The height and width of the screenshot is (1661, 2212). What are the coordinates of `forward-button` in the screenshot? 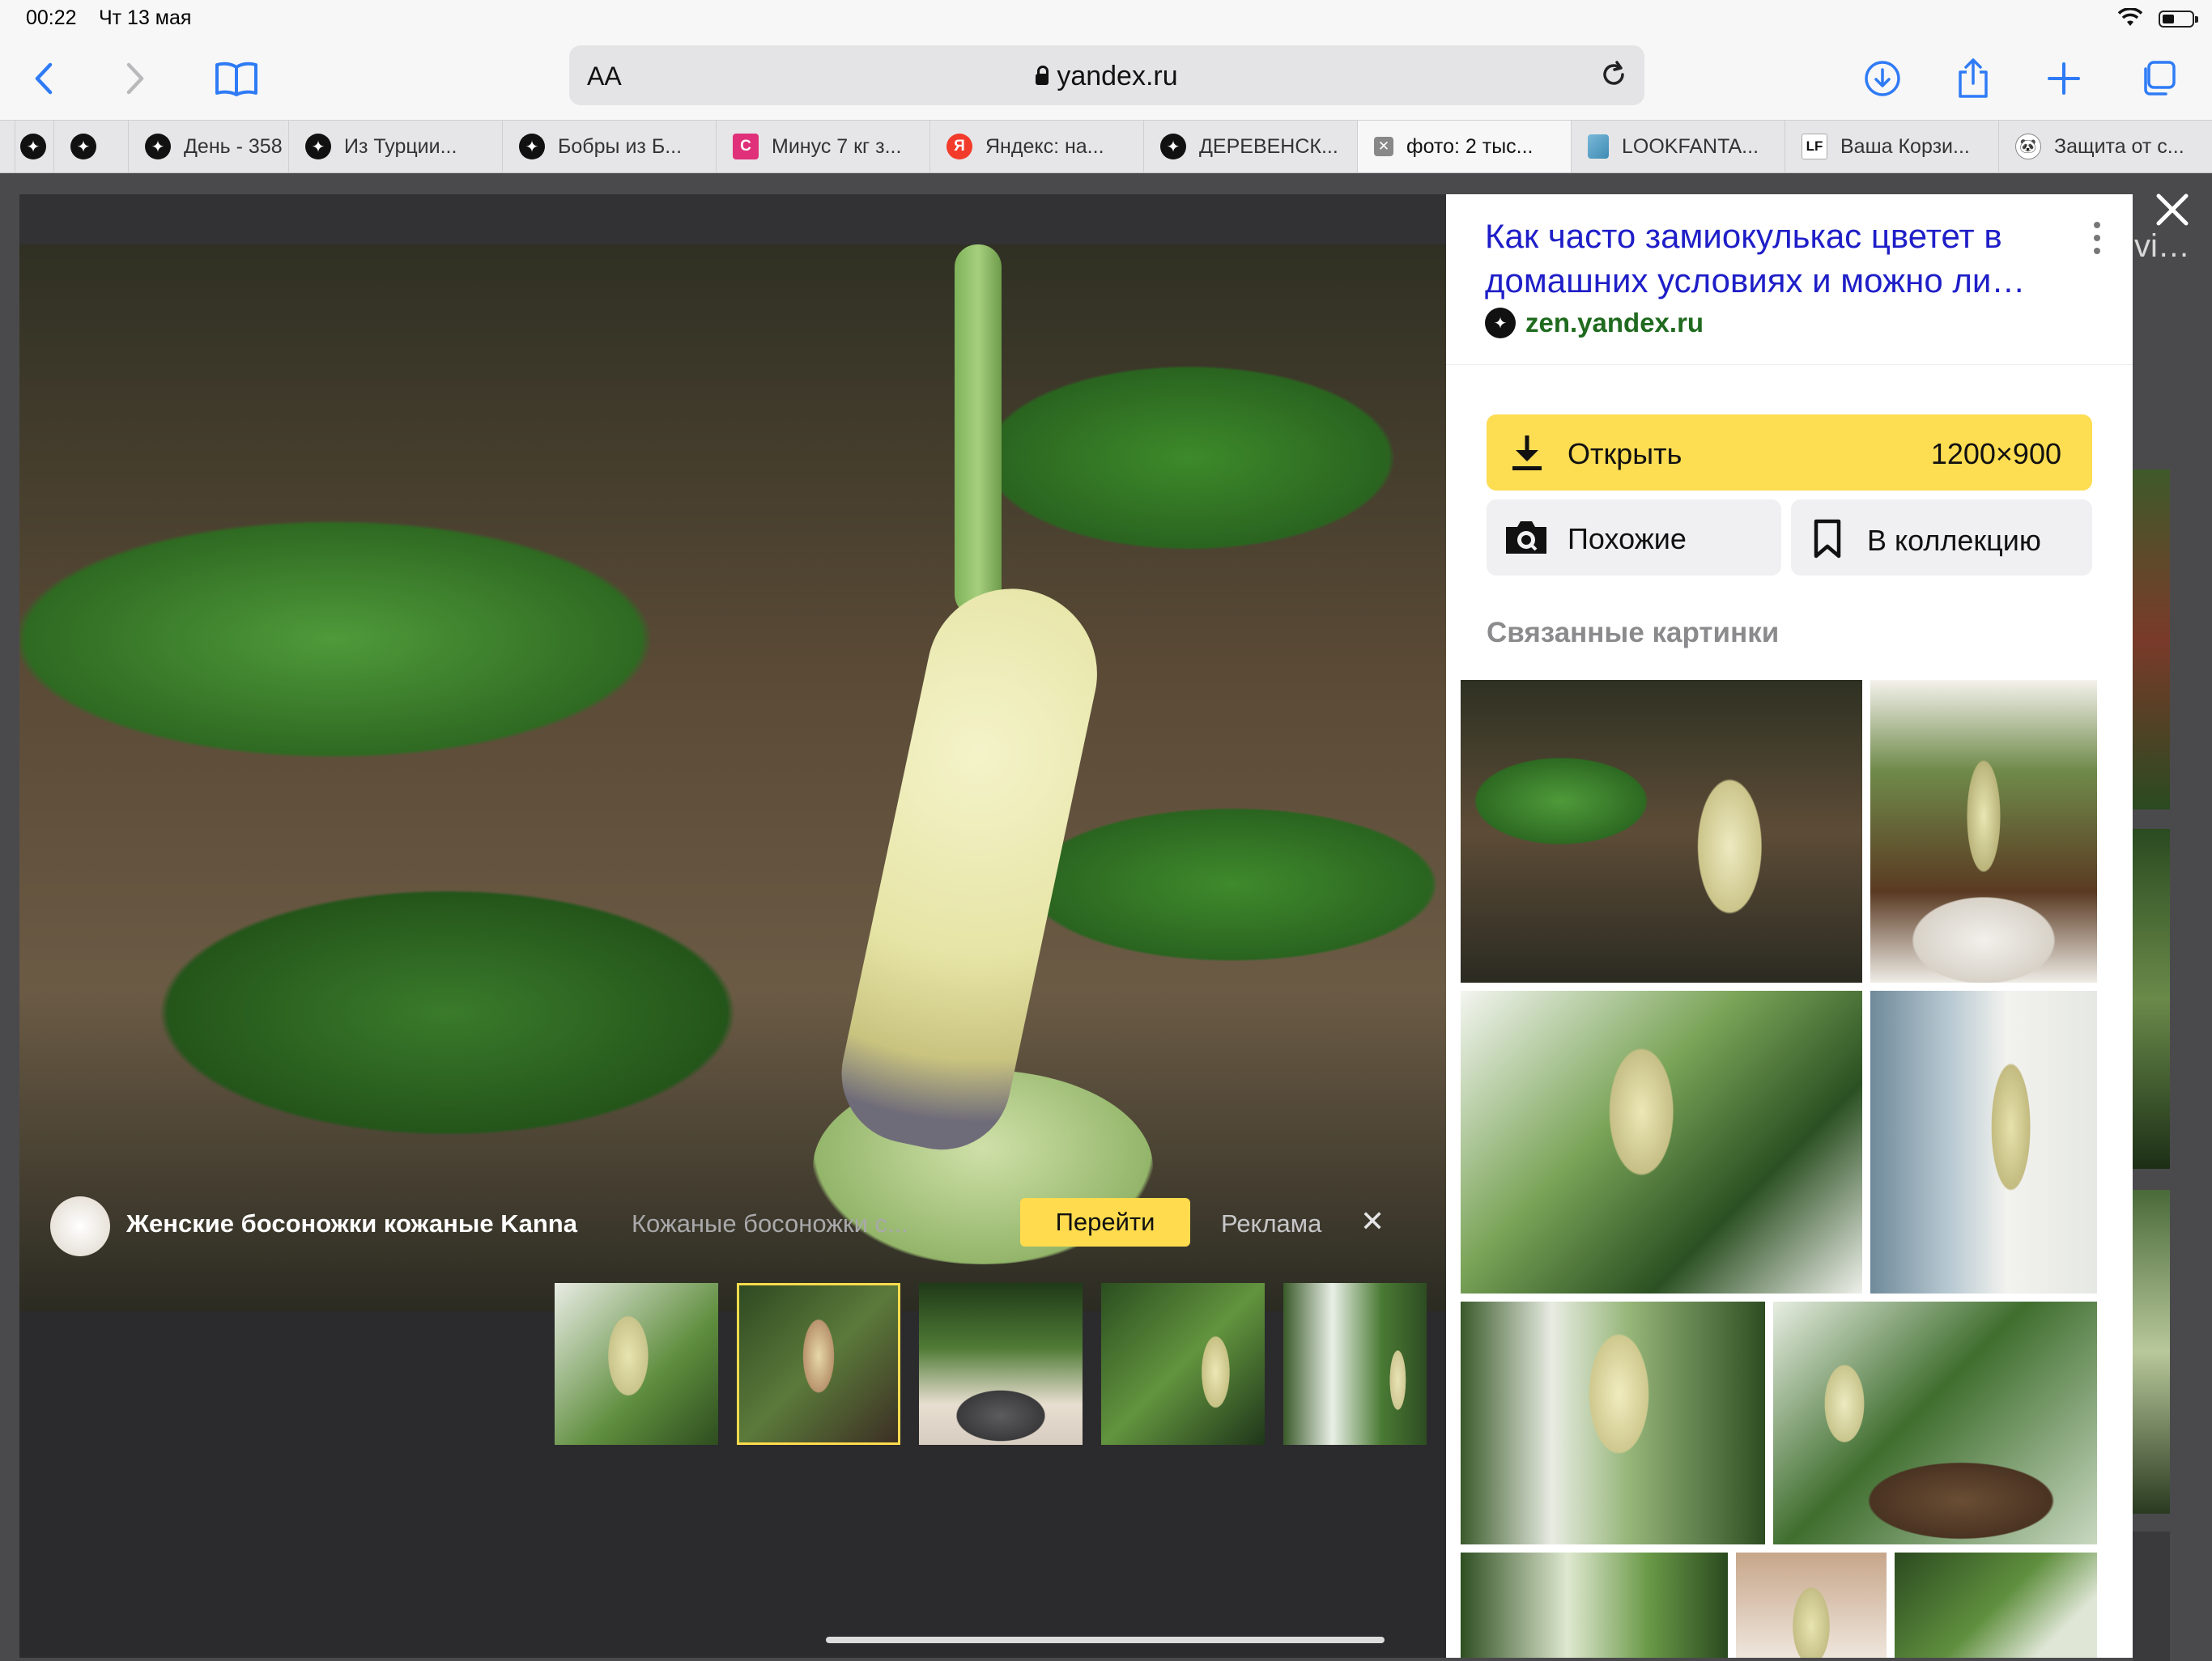 It's located at (136, 78).